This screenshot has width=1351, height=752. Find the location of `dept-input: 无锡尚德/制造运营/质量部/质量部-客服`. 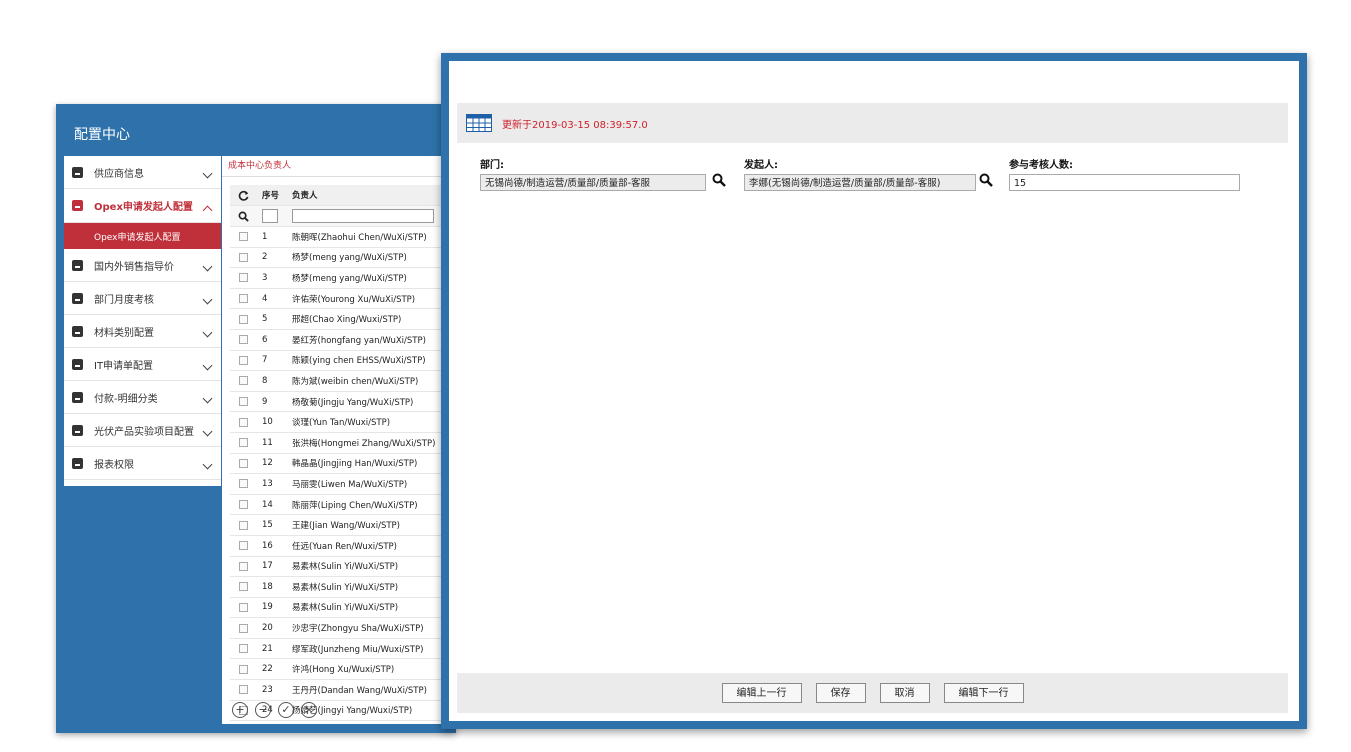

dept-input: 无锡尚德/制造运营/质量部/质量部-客服 is located at coordinates (593, 182).